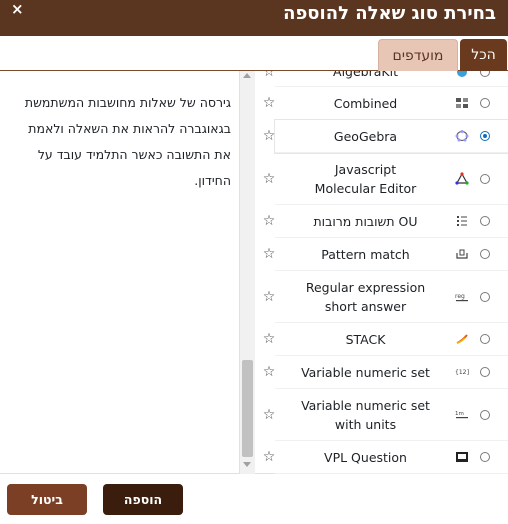 This screenshot has height=524, width=508. I want to click on list-item-varnumericset: ☆ Variable numeric set {12}, so click(385, 372).